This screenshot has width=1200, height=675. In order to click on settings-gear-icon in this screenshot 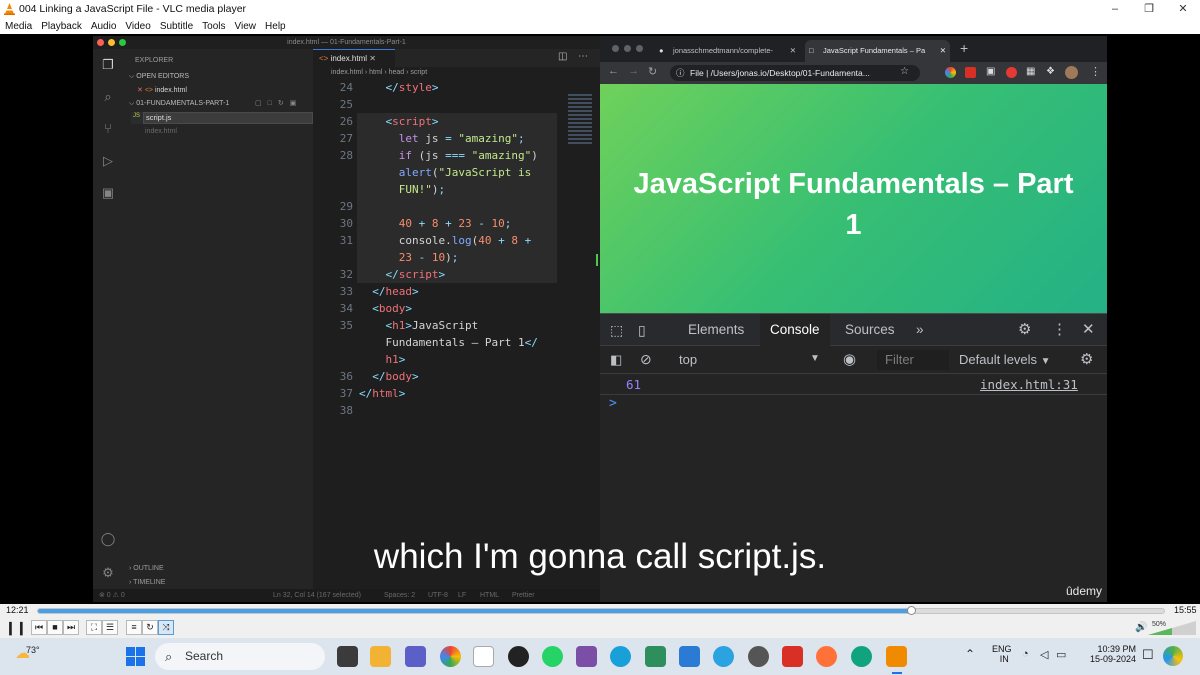, I will do `click(758, 656)`.